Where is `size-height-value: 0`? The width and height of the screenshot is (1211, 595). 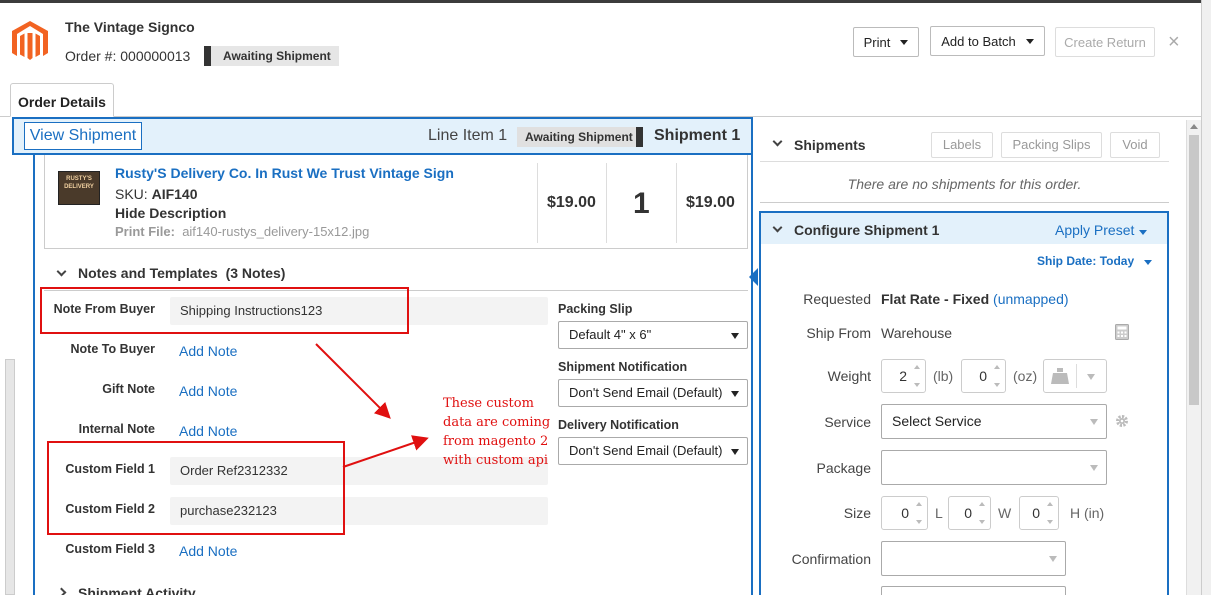
size-height-value: 0 is located at coordinates (1036, 513).